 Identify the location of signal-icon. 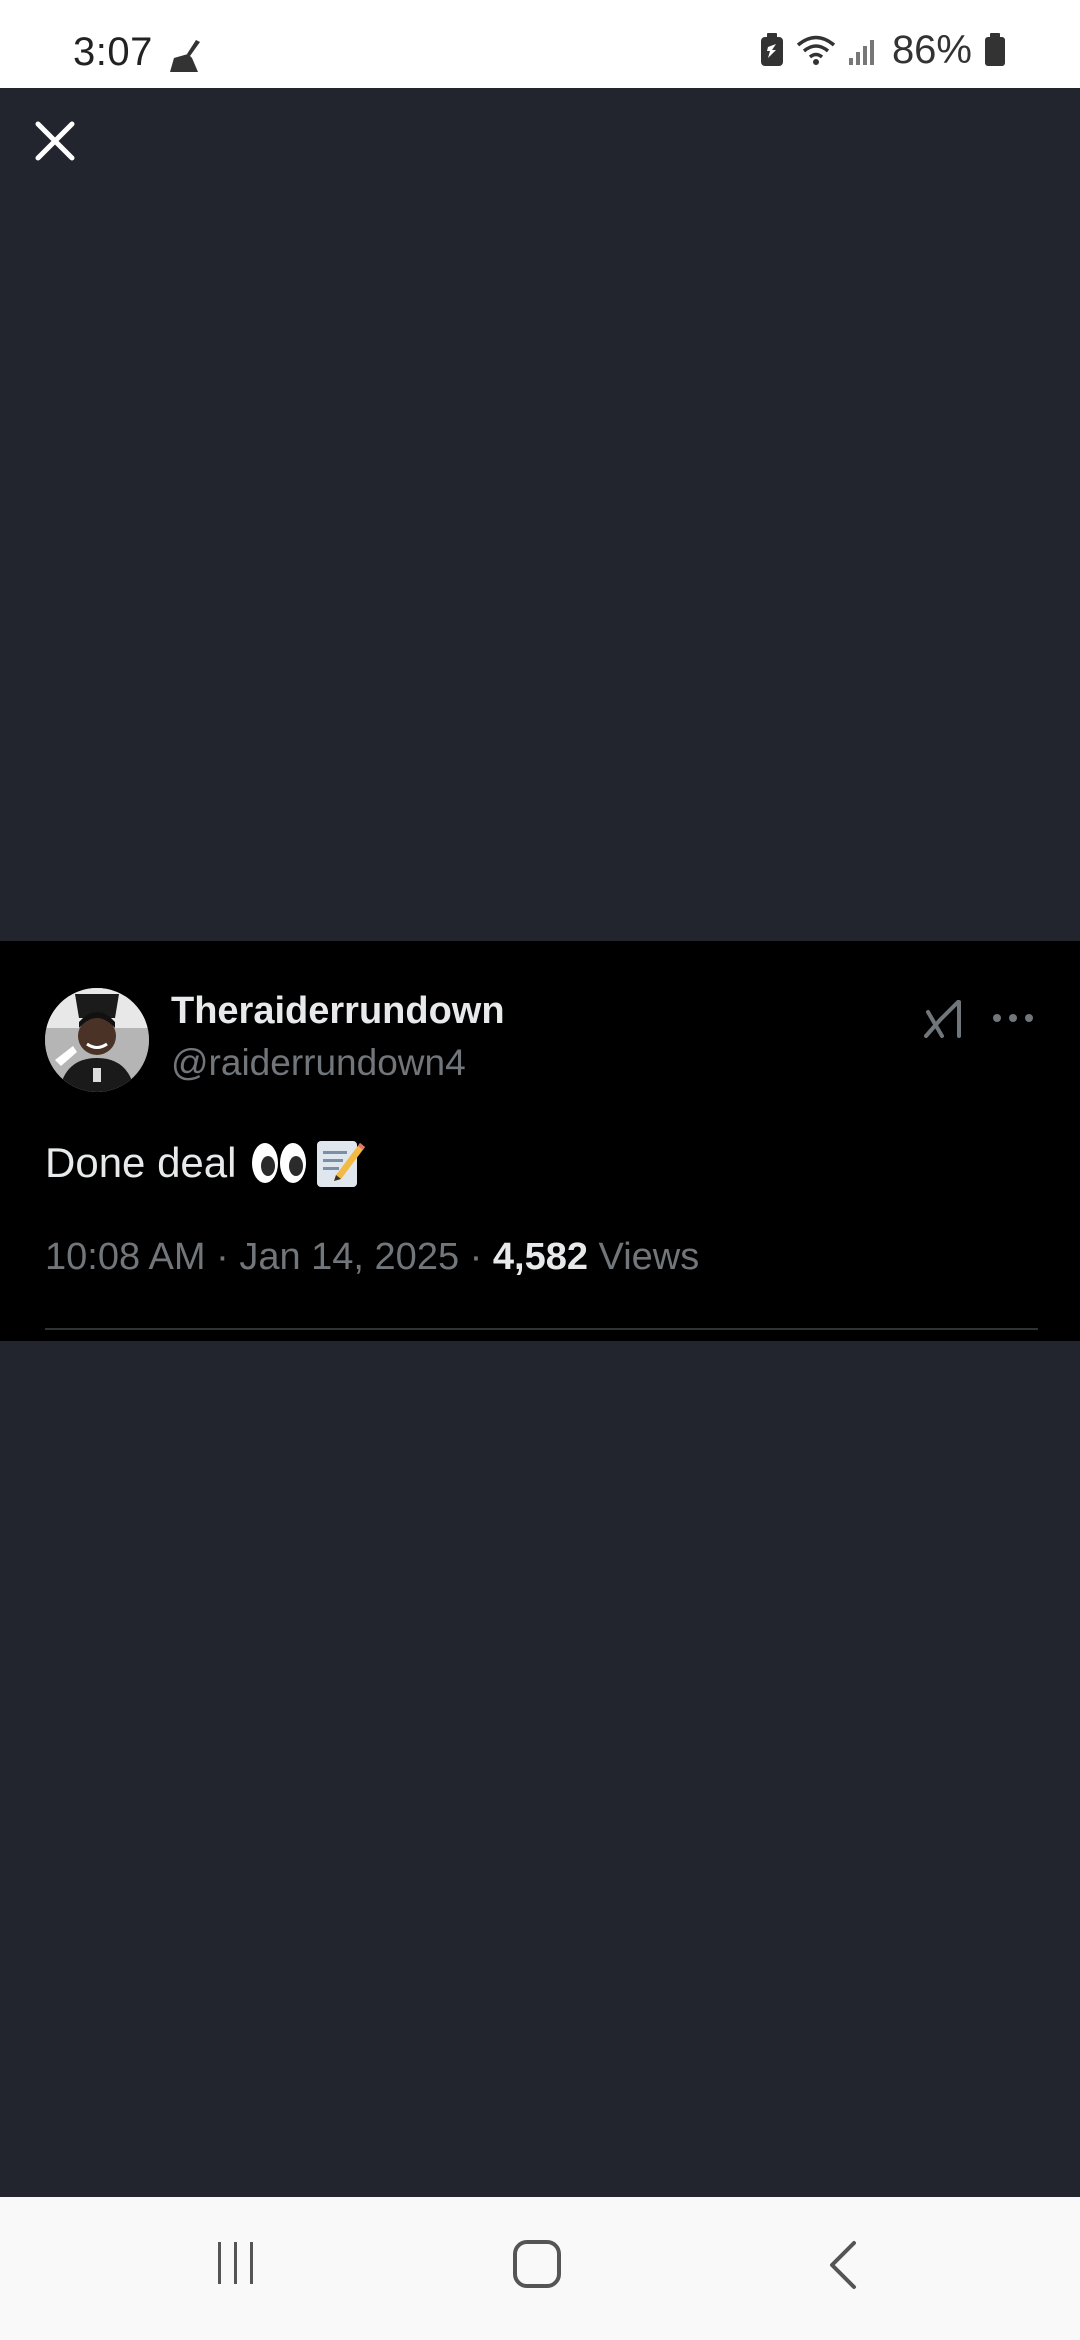
(861, 52).